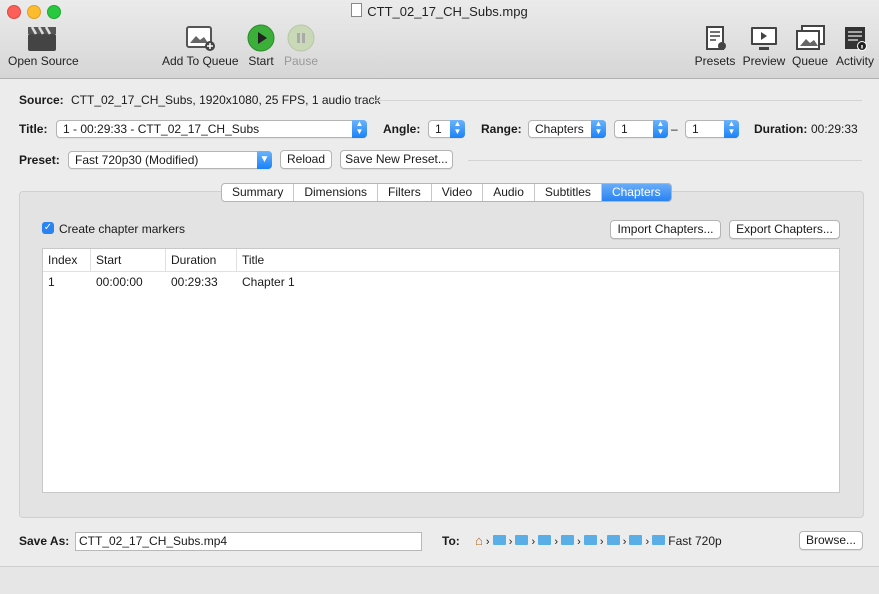 Image resolution: width=879 pixels, height=594 pixels. What do you see at coordinates (712, 129) in the screenshot?
I see `range-end-select: 1 ▲ ▼` at bounding box center [712, 129].